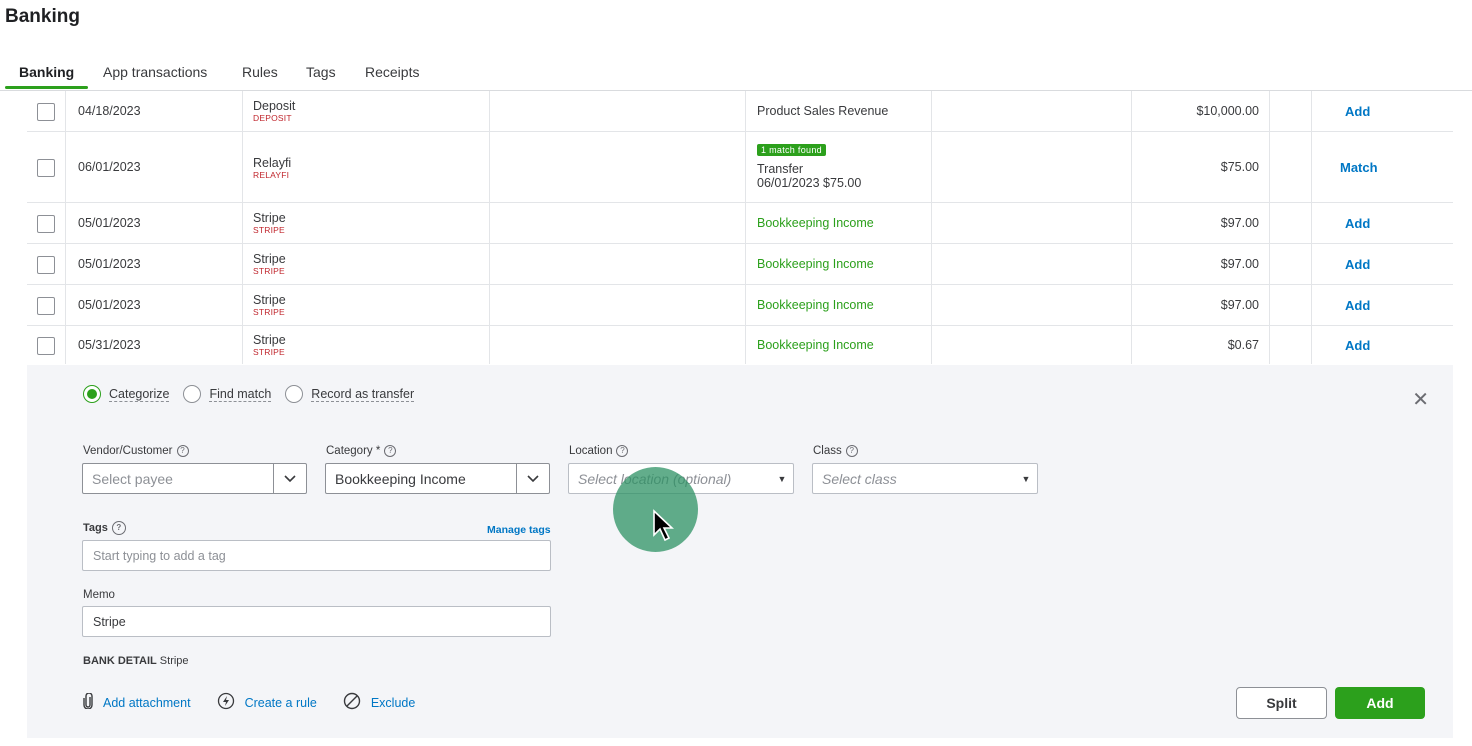 This screenshot has width=1472, height=746. I want to click on match-found-badge: 1 match found, so click(791, 150).